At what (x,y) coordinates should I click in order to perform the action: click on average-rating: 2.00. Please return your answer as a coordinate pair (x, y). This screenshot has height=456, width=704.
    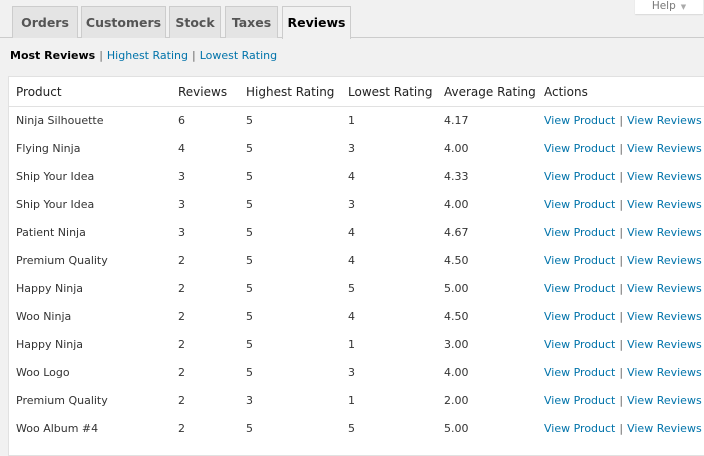
    Looking at the image, I should click on (456, 400).